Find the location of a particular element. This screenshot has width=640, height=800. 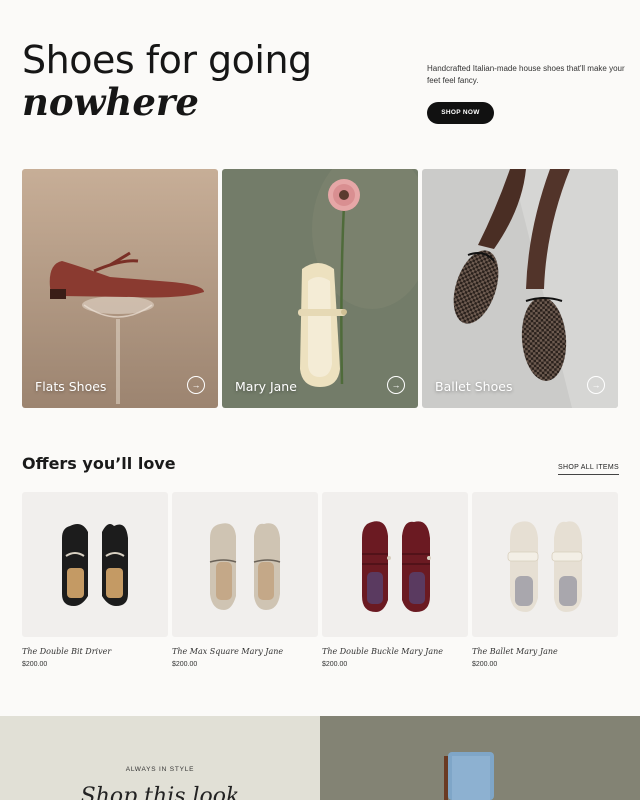

hero-title: Shoes for going is located at coordinates (167, 60).